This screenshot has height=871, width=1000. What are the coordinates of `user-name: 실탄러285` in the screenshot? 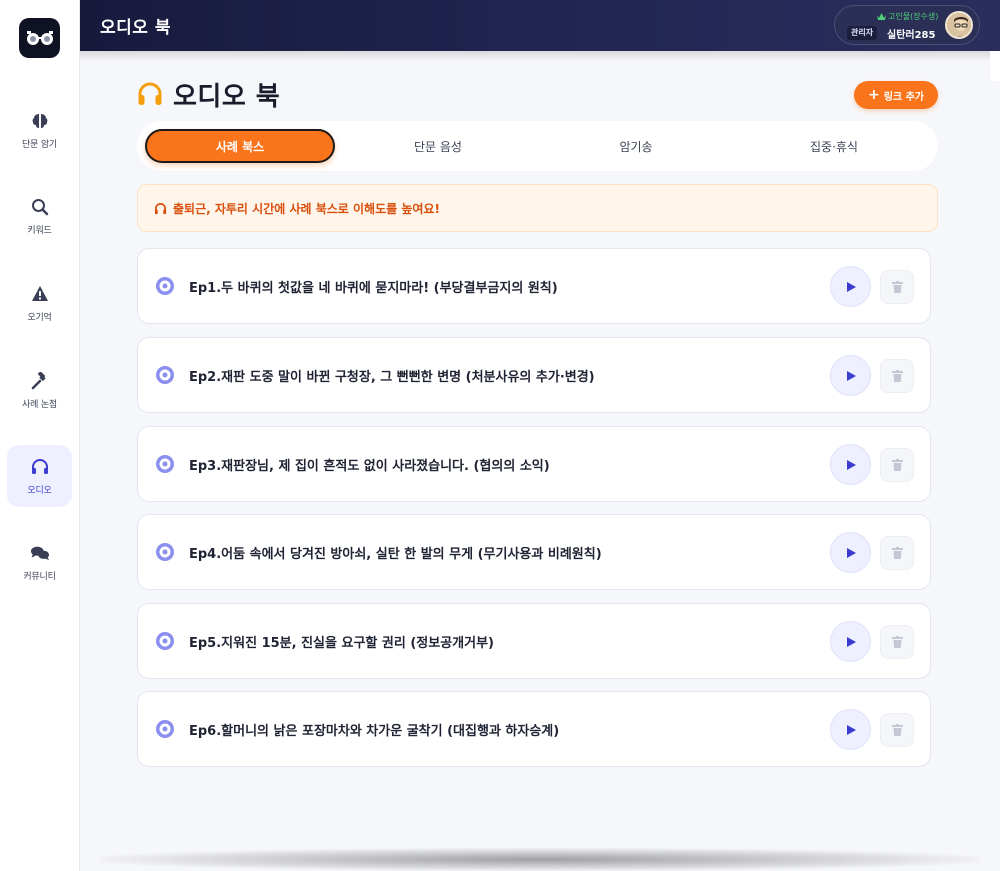 It's located at (911, 35).